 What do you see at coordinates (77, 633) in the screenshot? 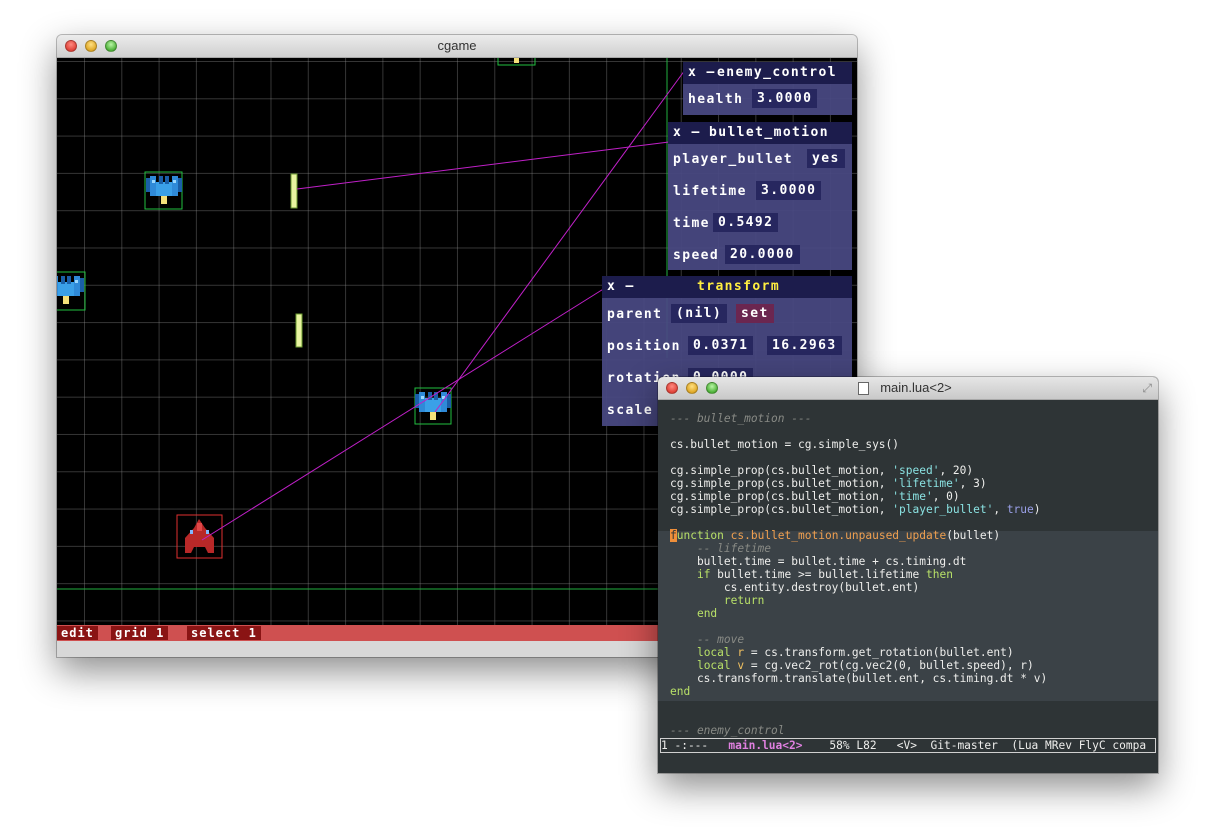
I see `mode-indicator: edit` at bounding box center [77, 633].